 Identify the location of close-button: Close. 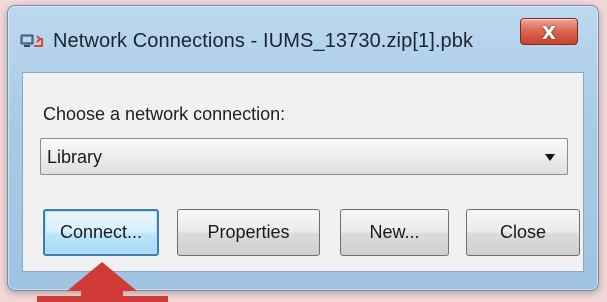
(523, 232).